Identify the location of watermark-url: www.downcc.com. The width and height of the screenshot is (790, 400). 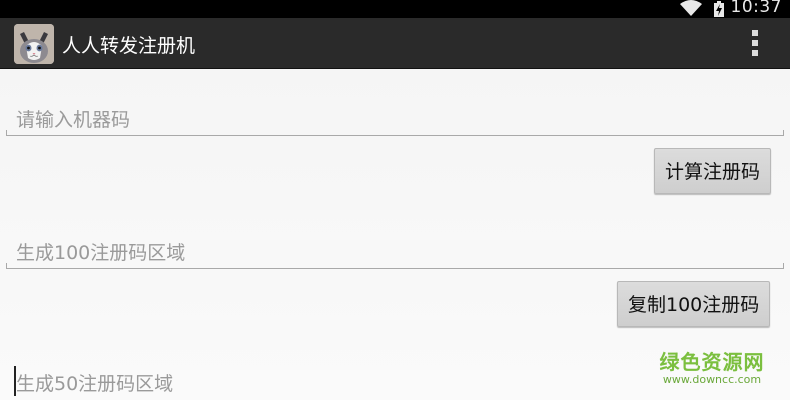
(712, 379).